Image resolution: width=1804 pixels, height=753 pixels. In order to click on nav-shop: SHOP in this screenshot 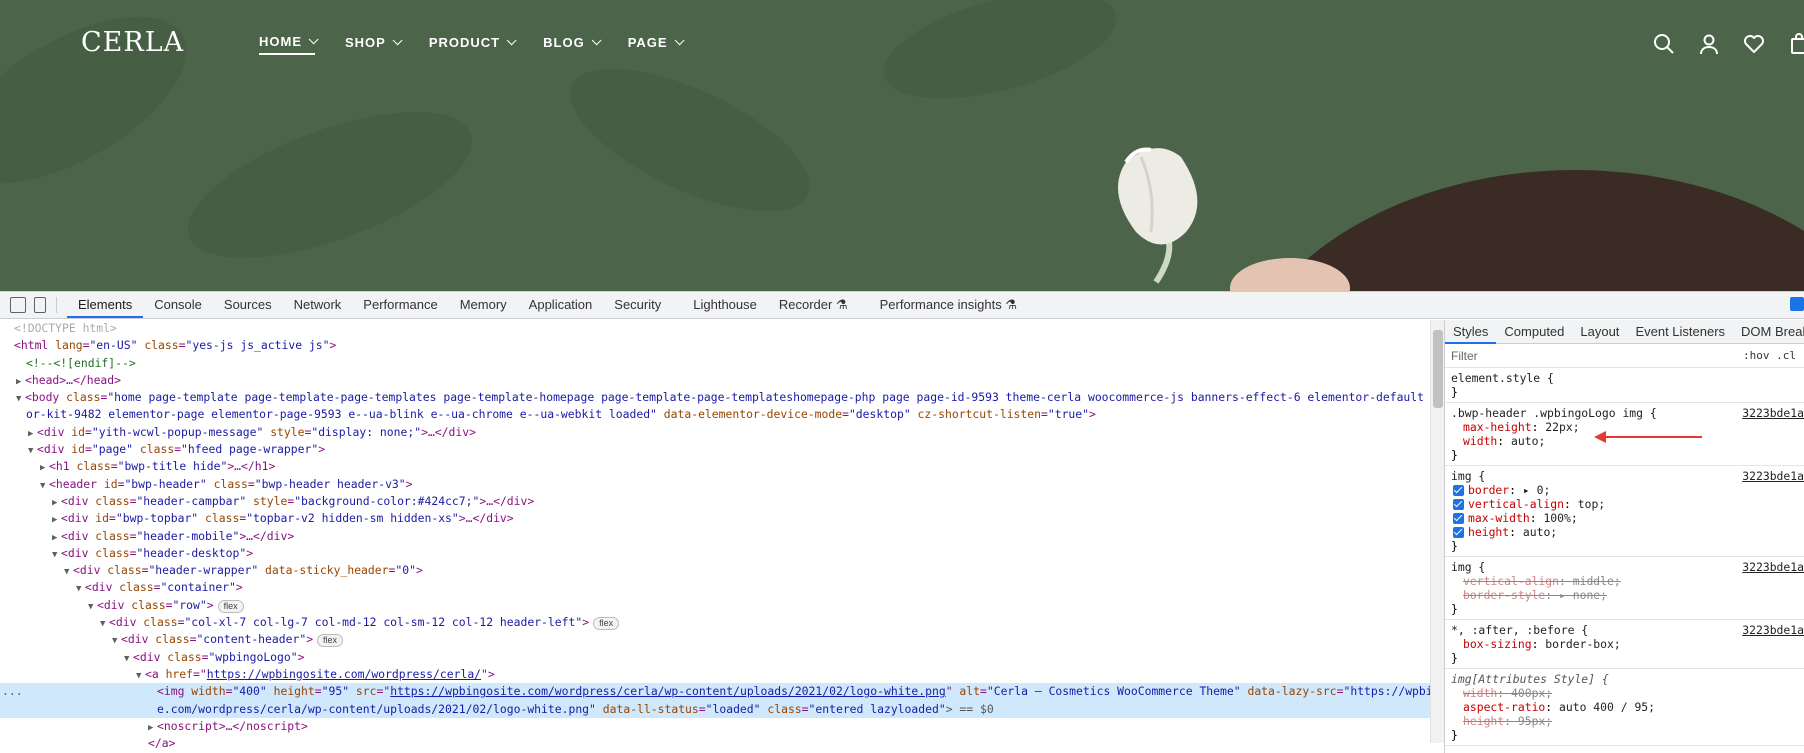, I will do `click(374, 44)`.